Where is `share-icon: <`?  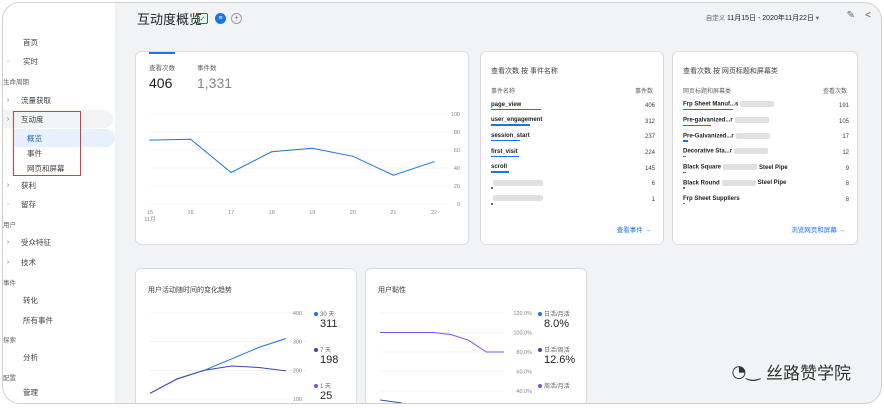 share-icon: < is located at coordinates (868, 15).